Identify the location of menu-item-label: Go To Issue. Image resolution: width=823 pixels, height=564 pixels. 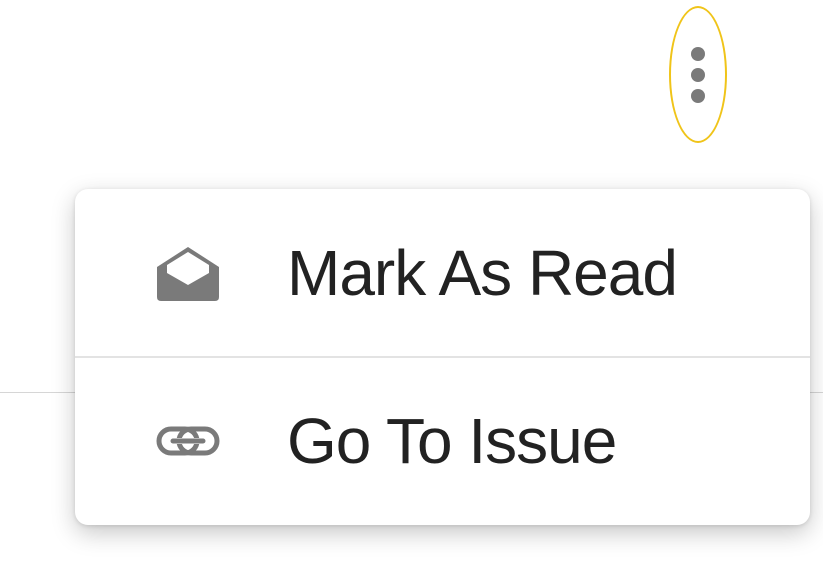
(452, 441).